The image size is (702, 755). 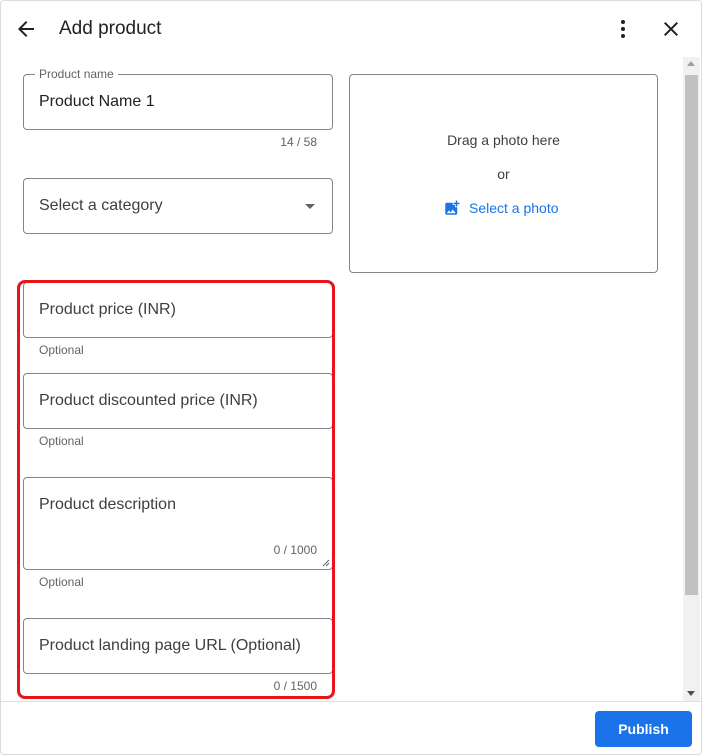 What do you see at coordinates (691, 693) in the screenshot?
I see `scroll-down-icon` at bounding box center [691, 693].